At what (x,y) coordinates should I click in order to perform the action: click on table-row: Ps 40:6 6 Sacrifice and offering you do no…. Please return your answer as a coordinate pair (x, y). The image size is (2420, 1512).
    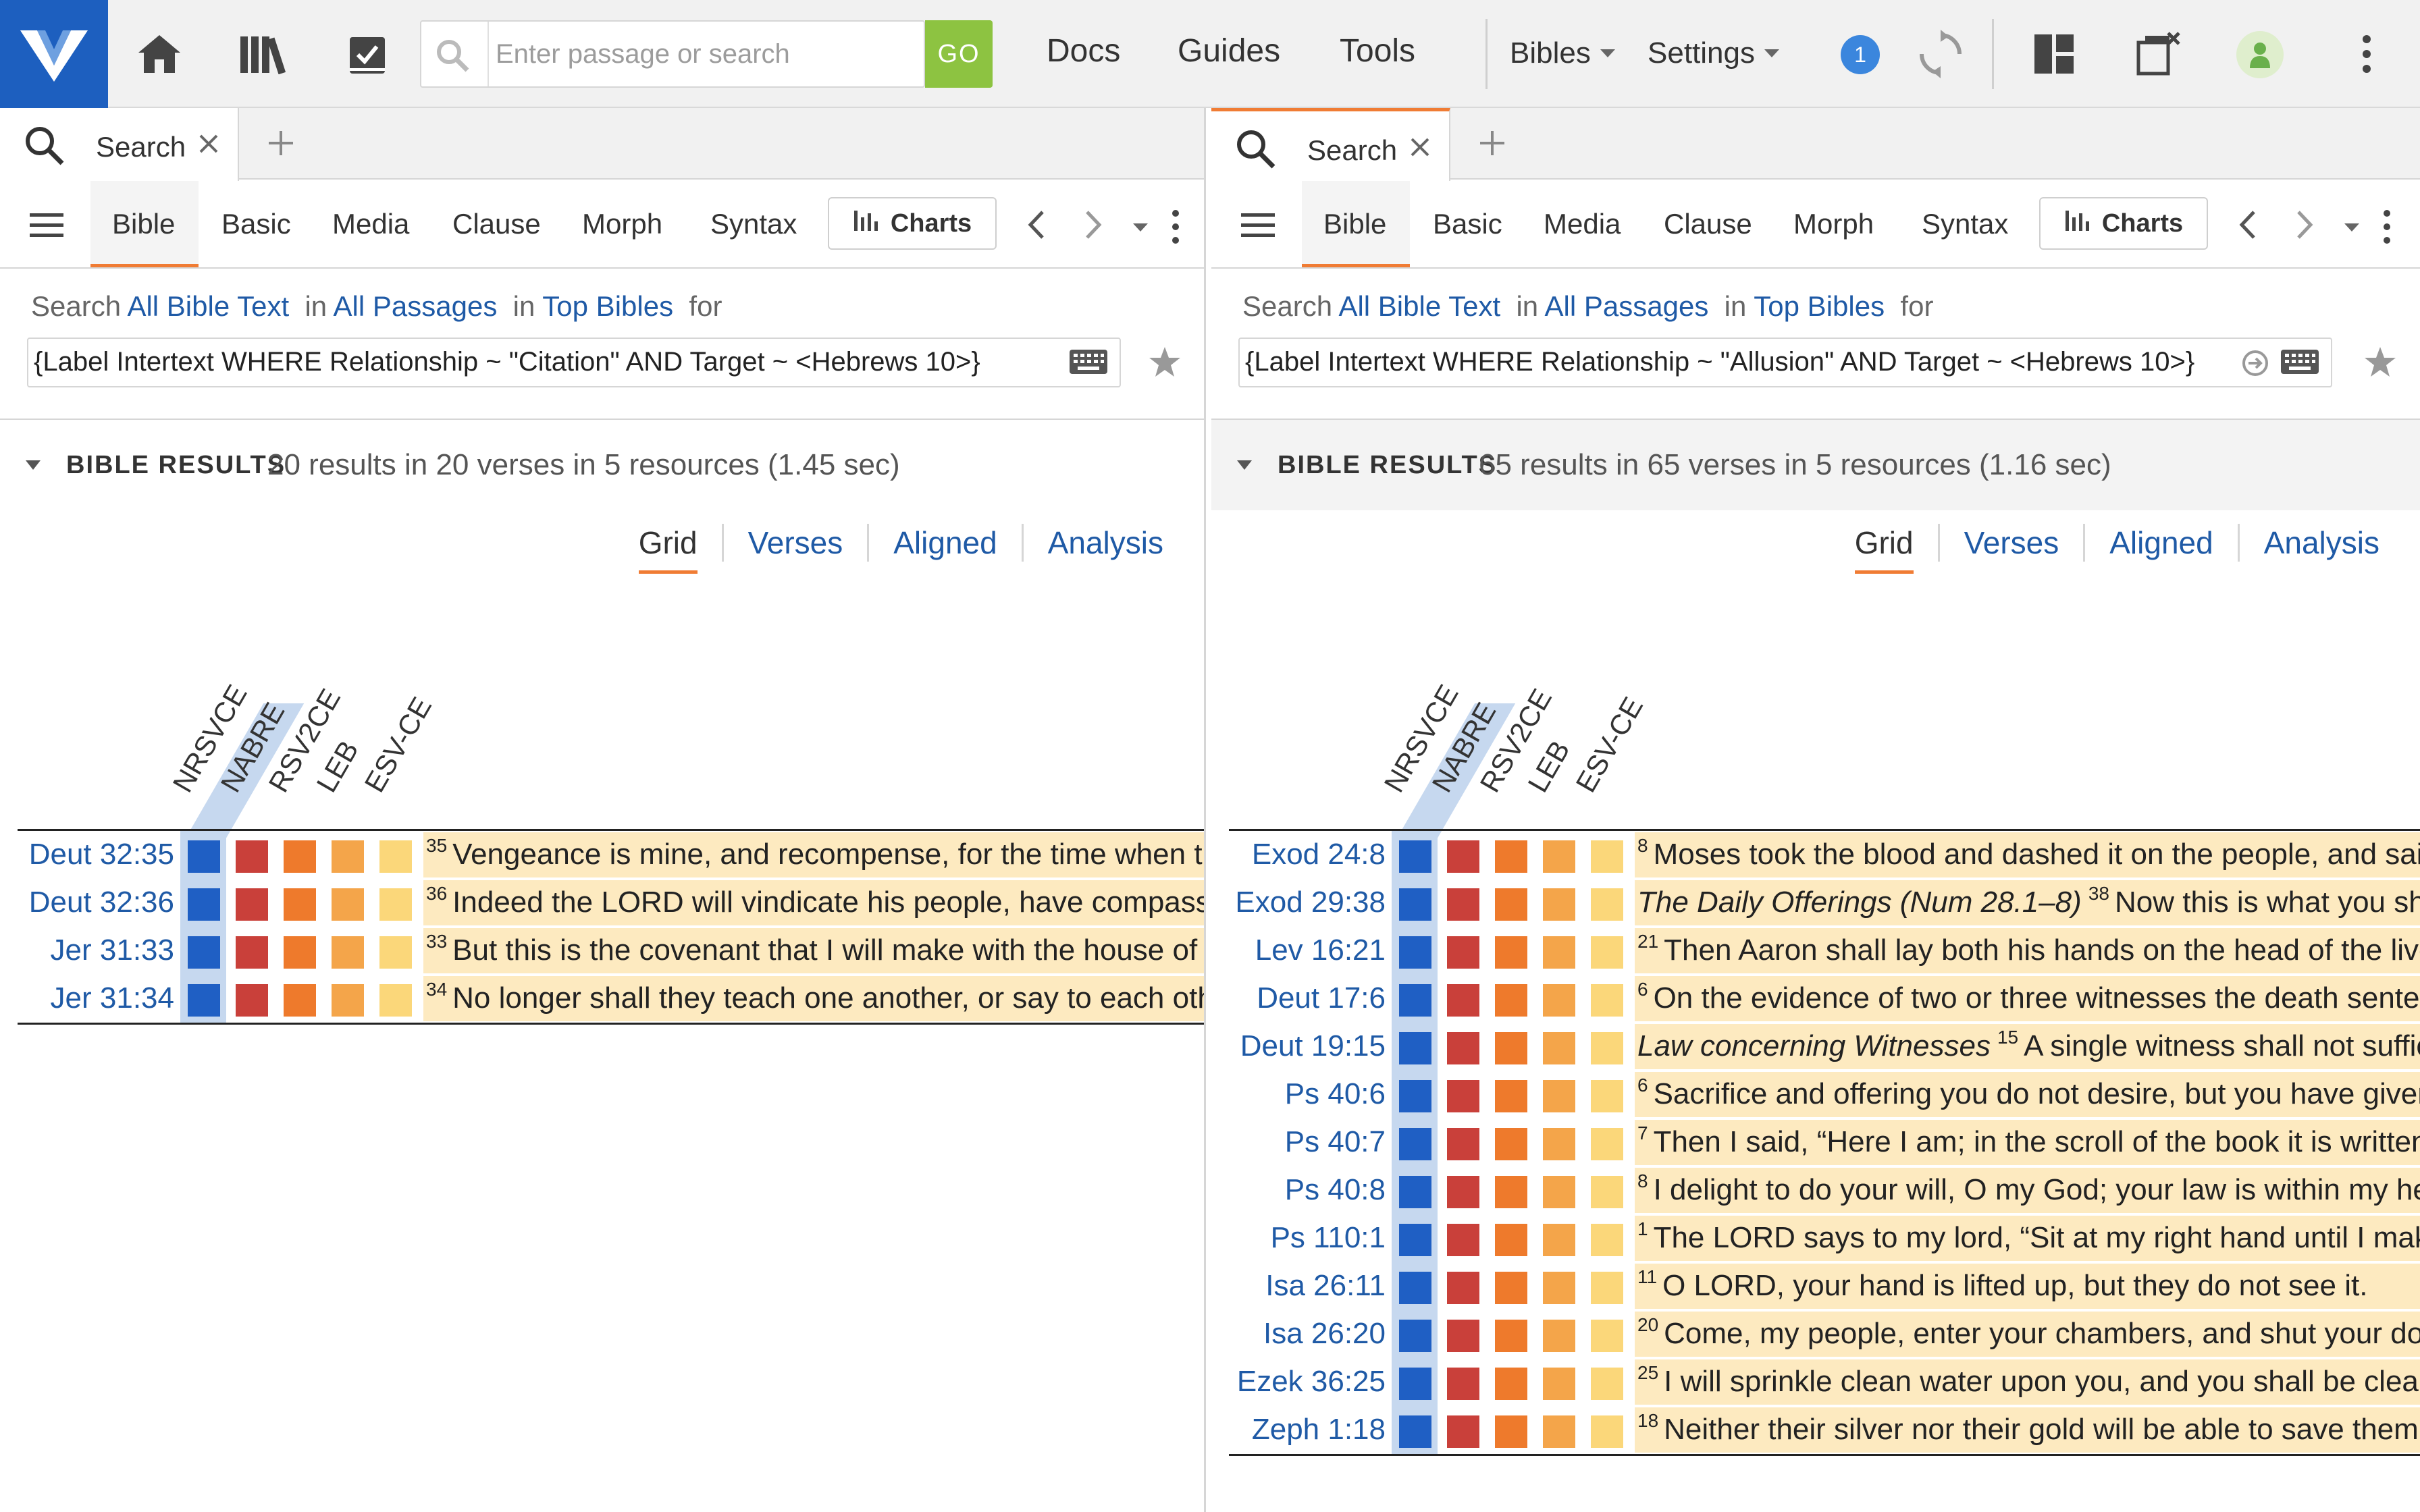
    Looking at the image, I should click on (1824, 1094).